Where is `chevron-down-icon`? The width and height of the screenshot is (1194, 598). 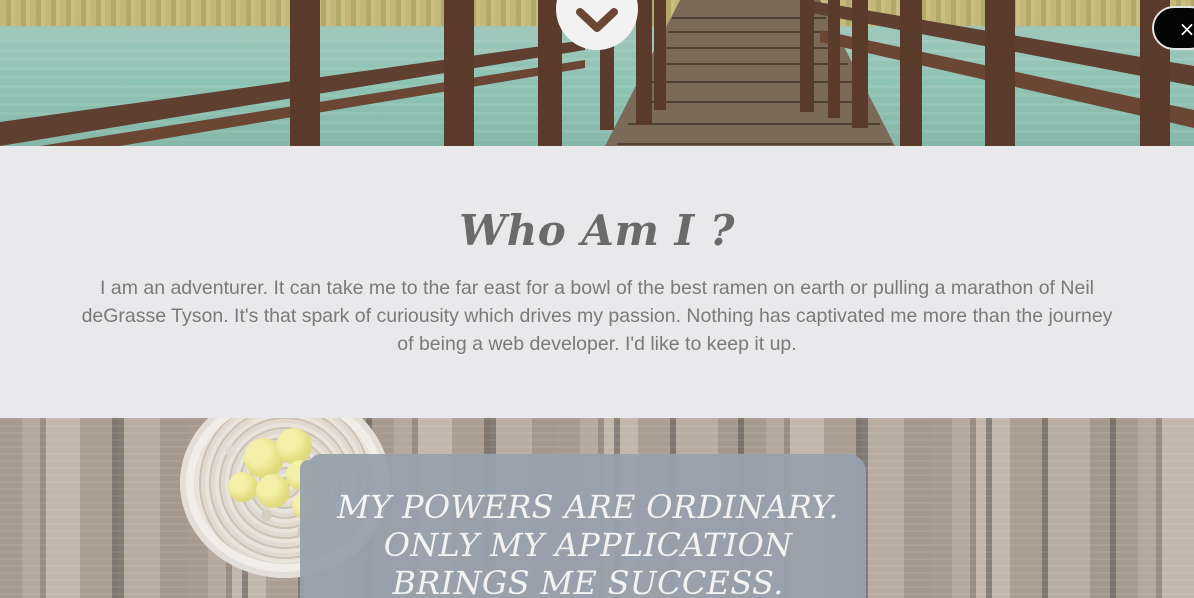
chevron-down-icon is located at coordinates (597, 20).